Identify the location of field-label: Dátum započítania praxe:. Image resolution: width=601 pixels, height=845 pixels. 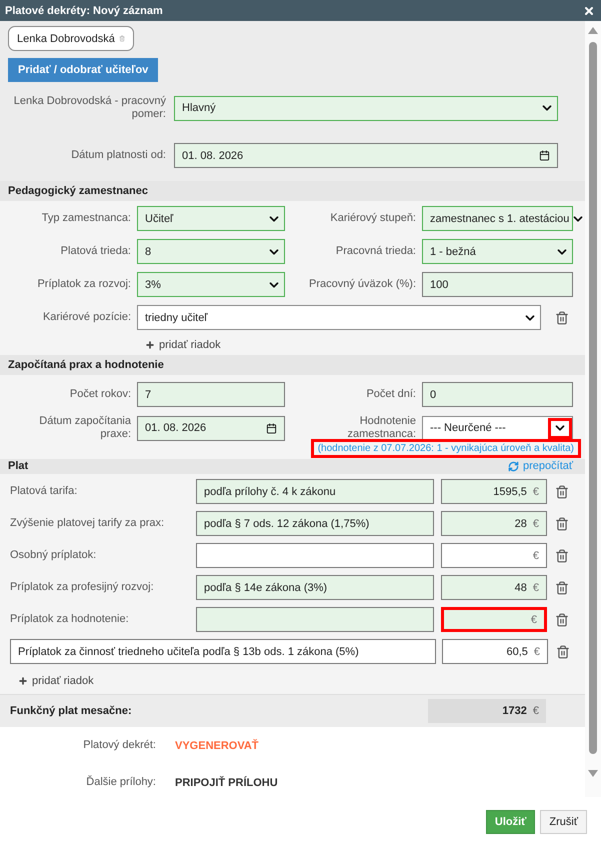
(84, 428).